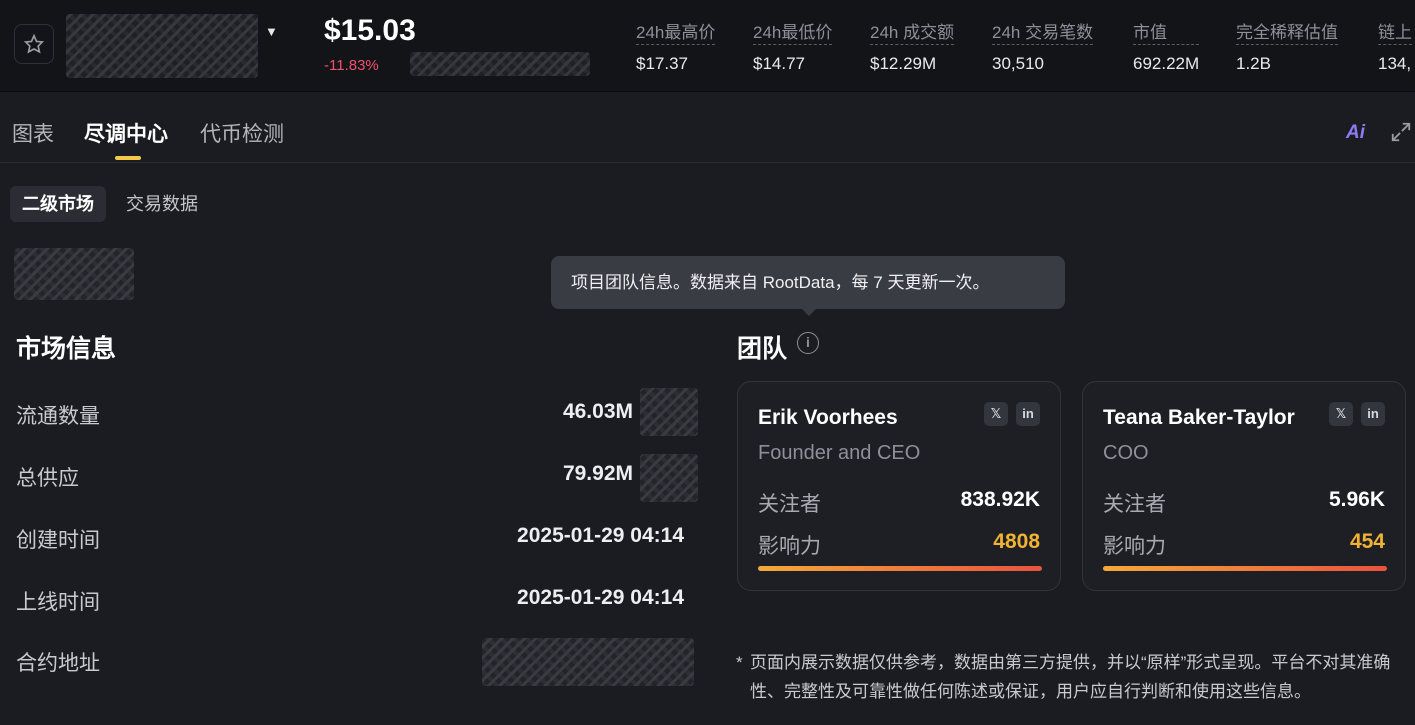 Image resolution: width=1415 pixels, height=725 pixels. Describe the element at coordinates (600, 535) in the screenshot. I see `created-time-value: 2025-01-29 04:14` at that location.